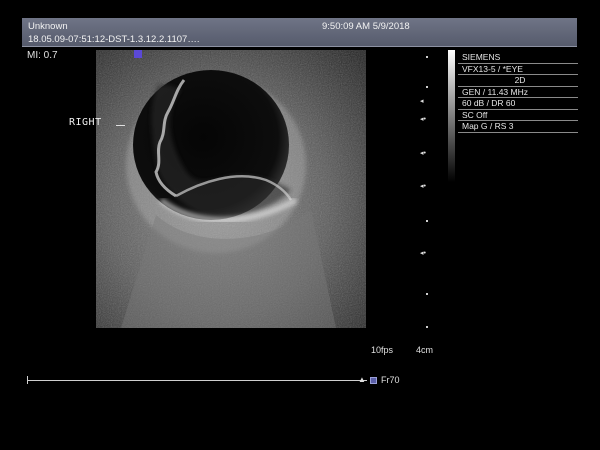  I want to click on depth-value: 4cm, so click(425, 350).